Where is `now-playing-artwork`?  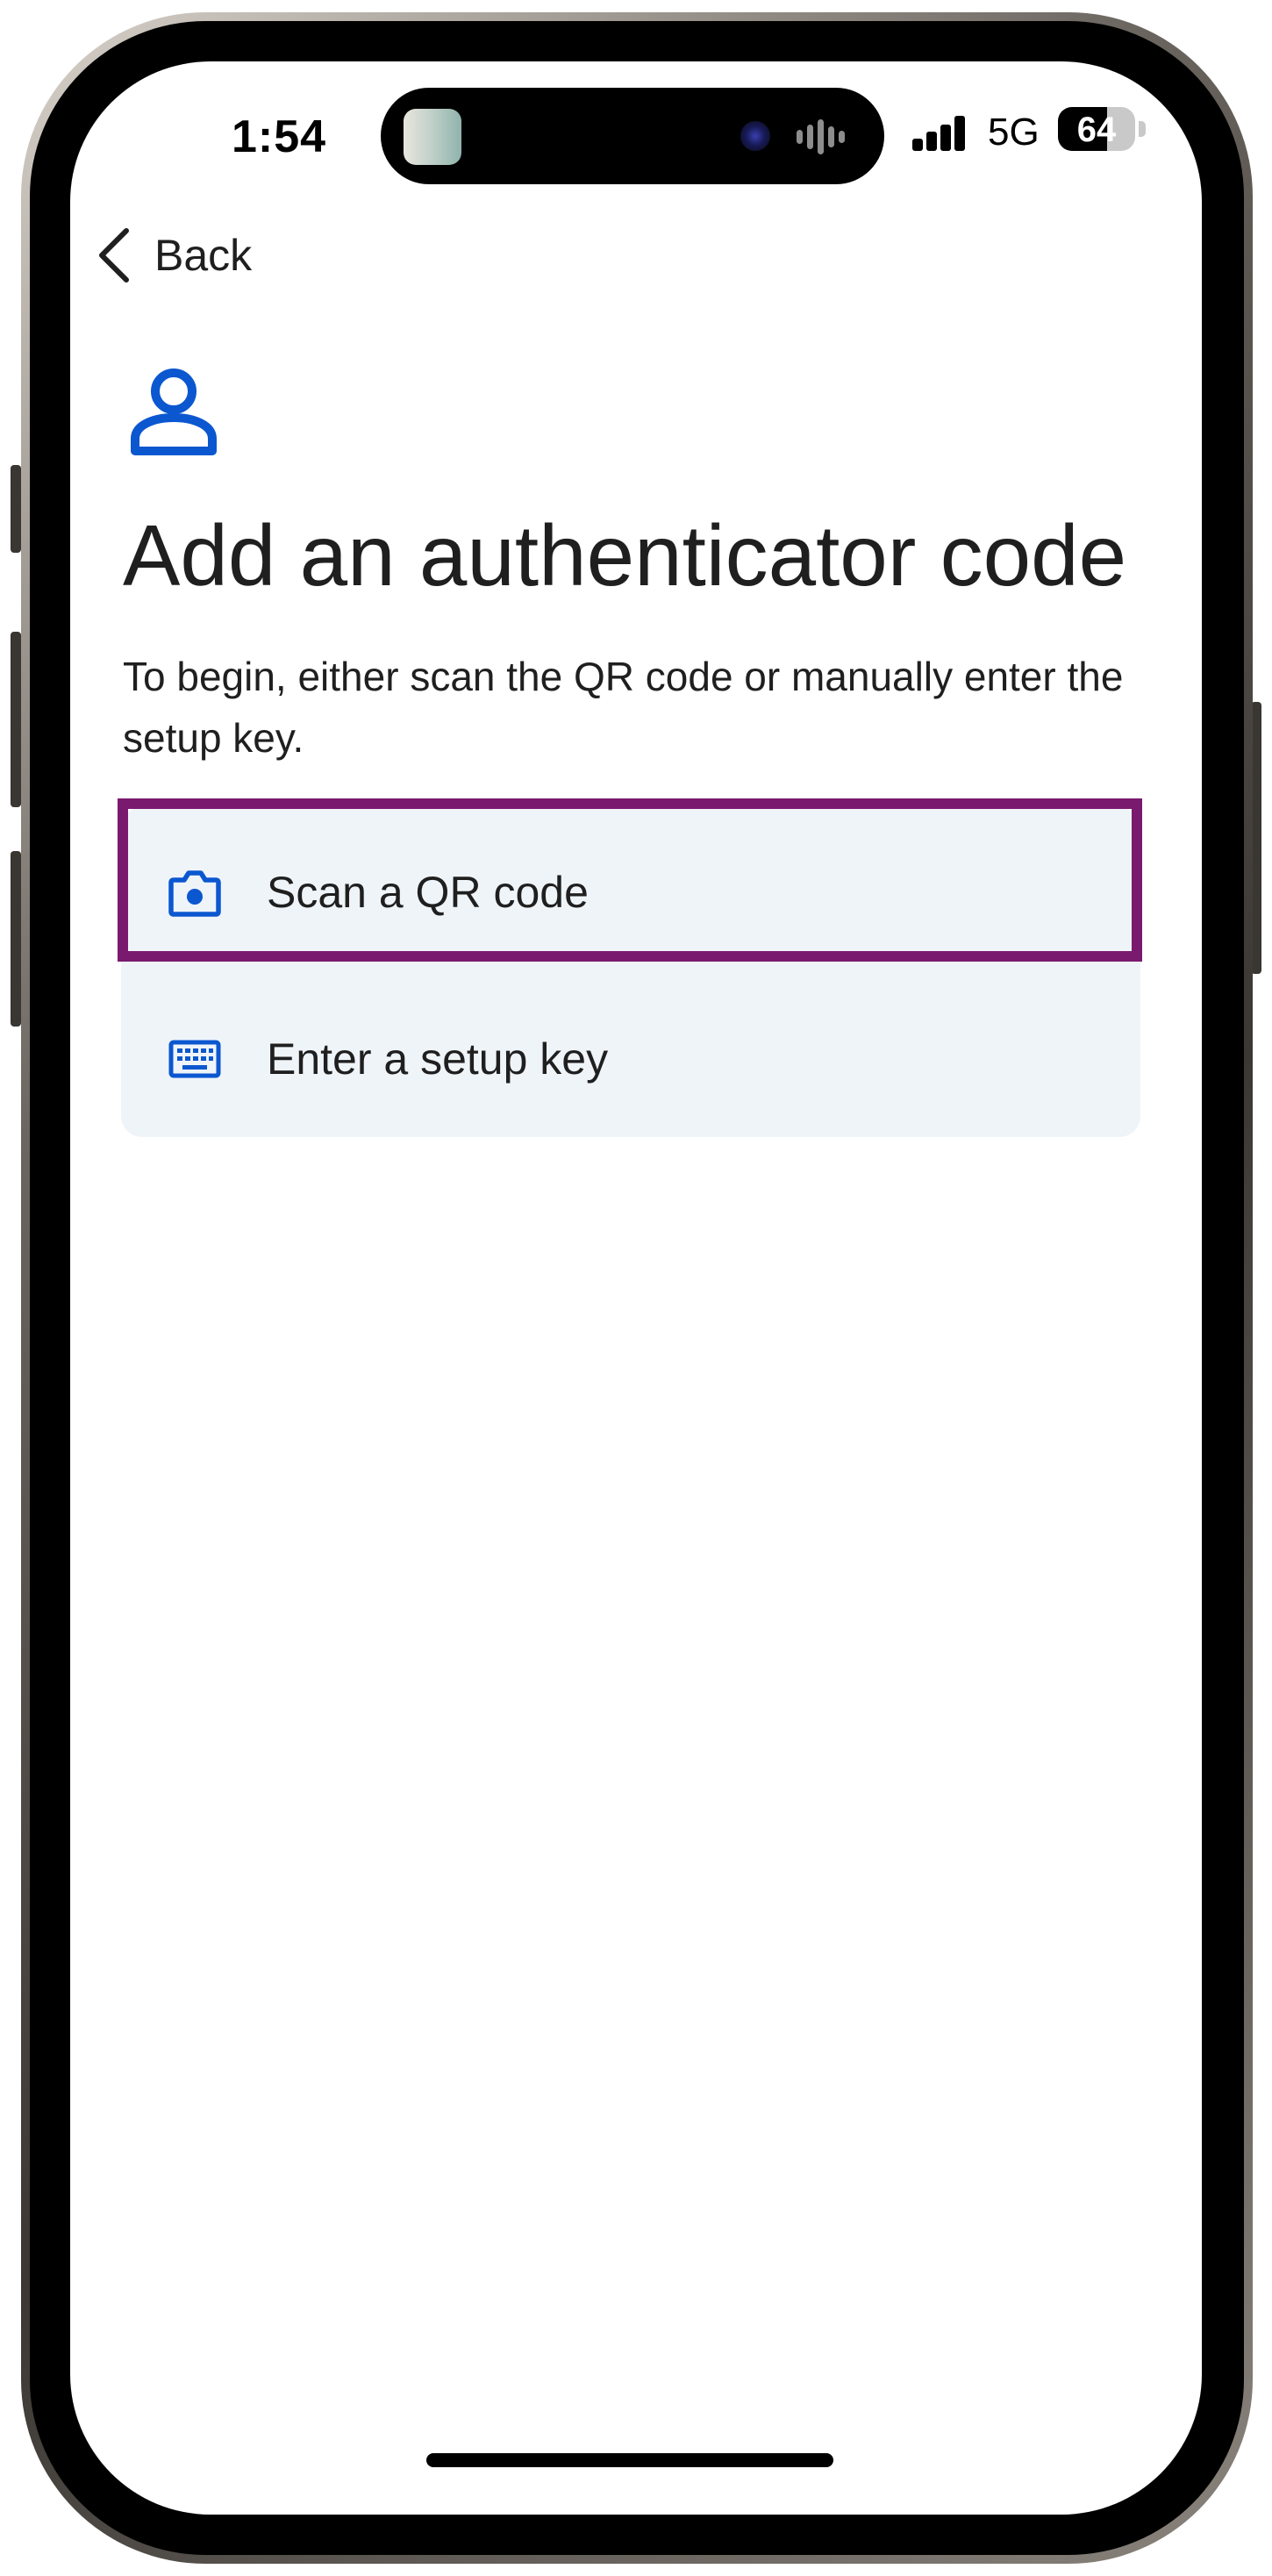 now-playing-artwork is located at coordinates (432, 137).